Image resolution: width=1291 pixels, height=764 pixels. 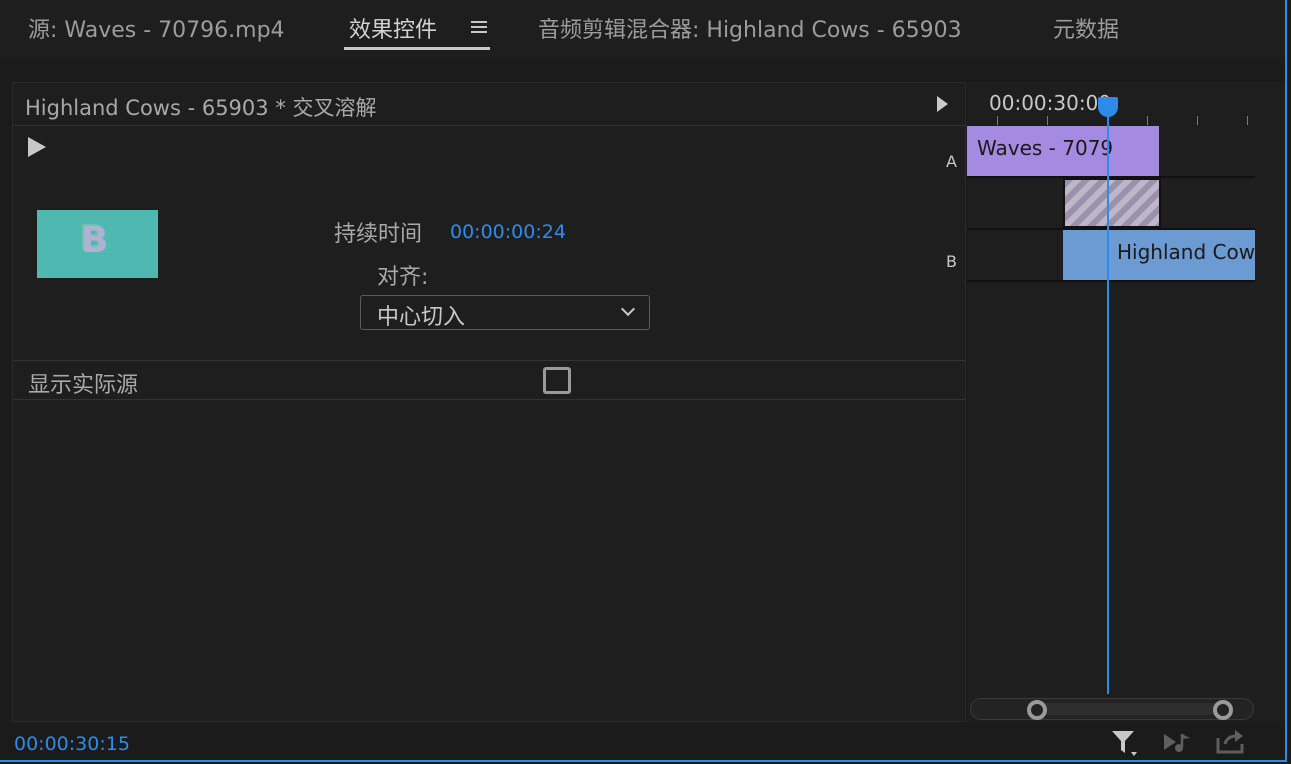 I want to click on scroll-handle-right, so click(x=1223, y=710).